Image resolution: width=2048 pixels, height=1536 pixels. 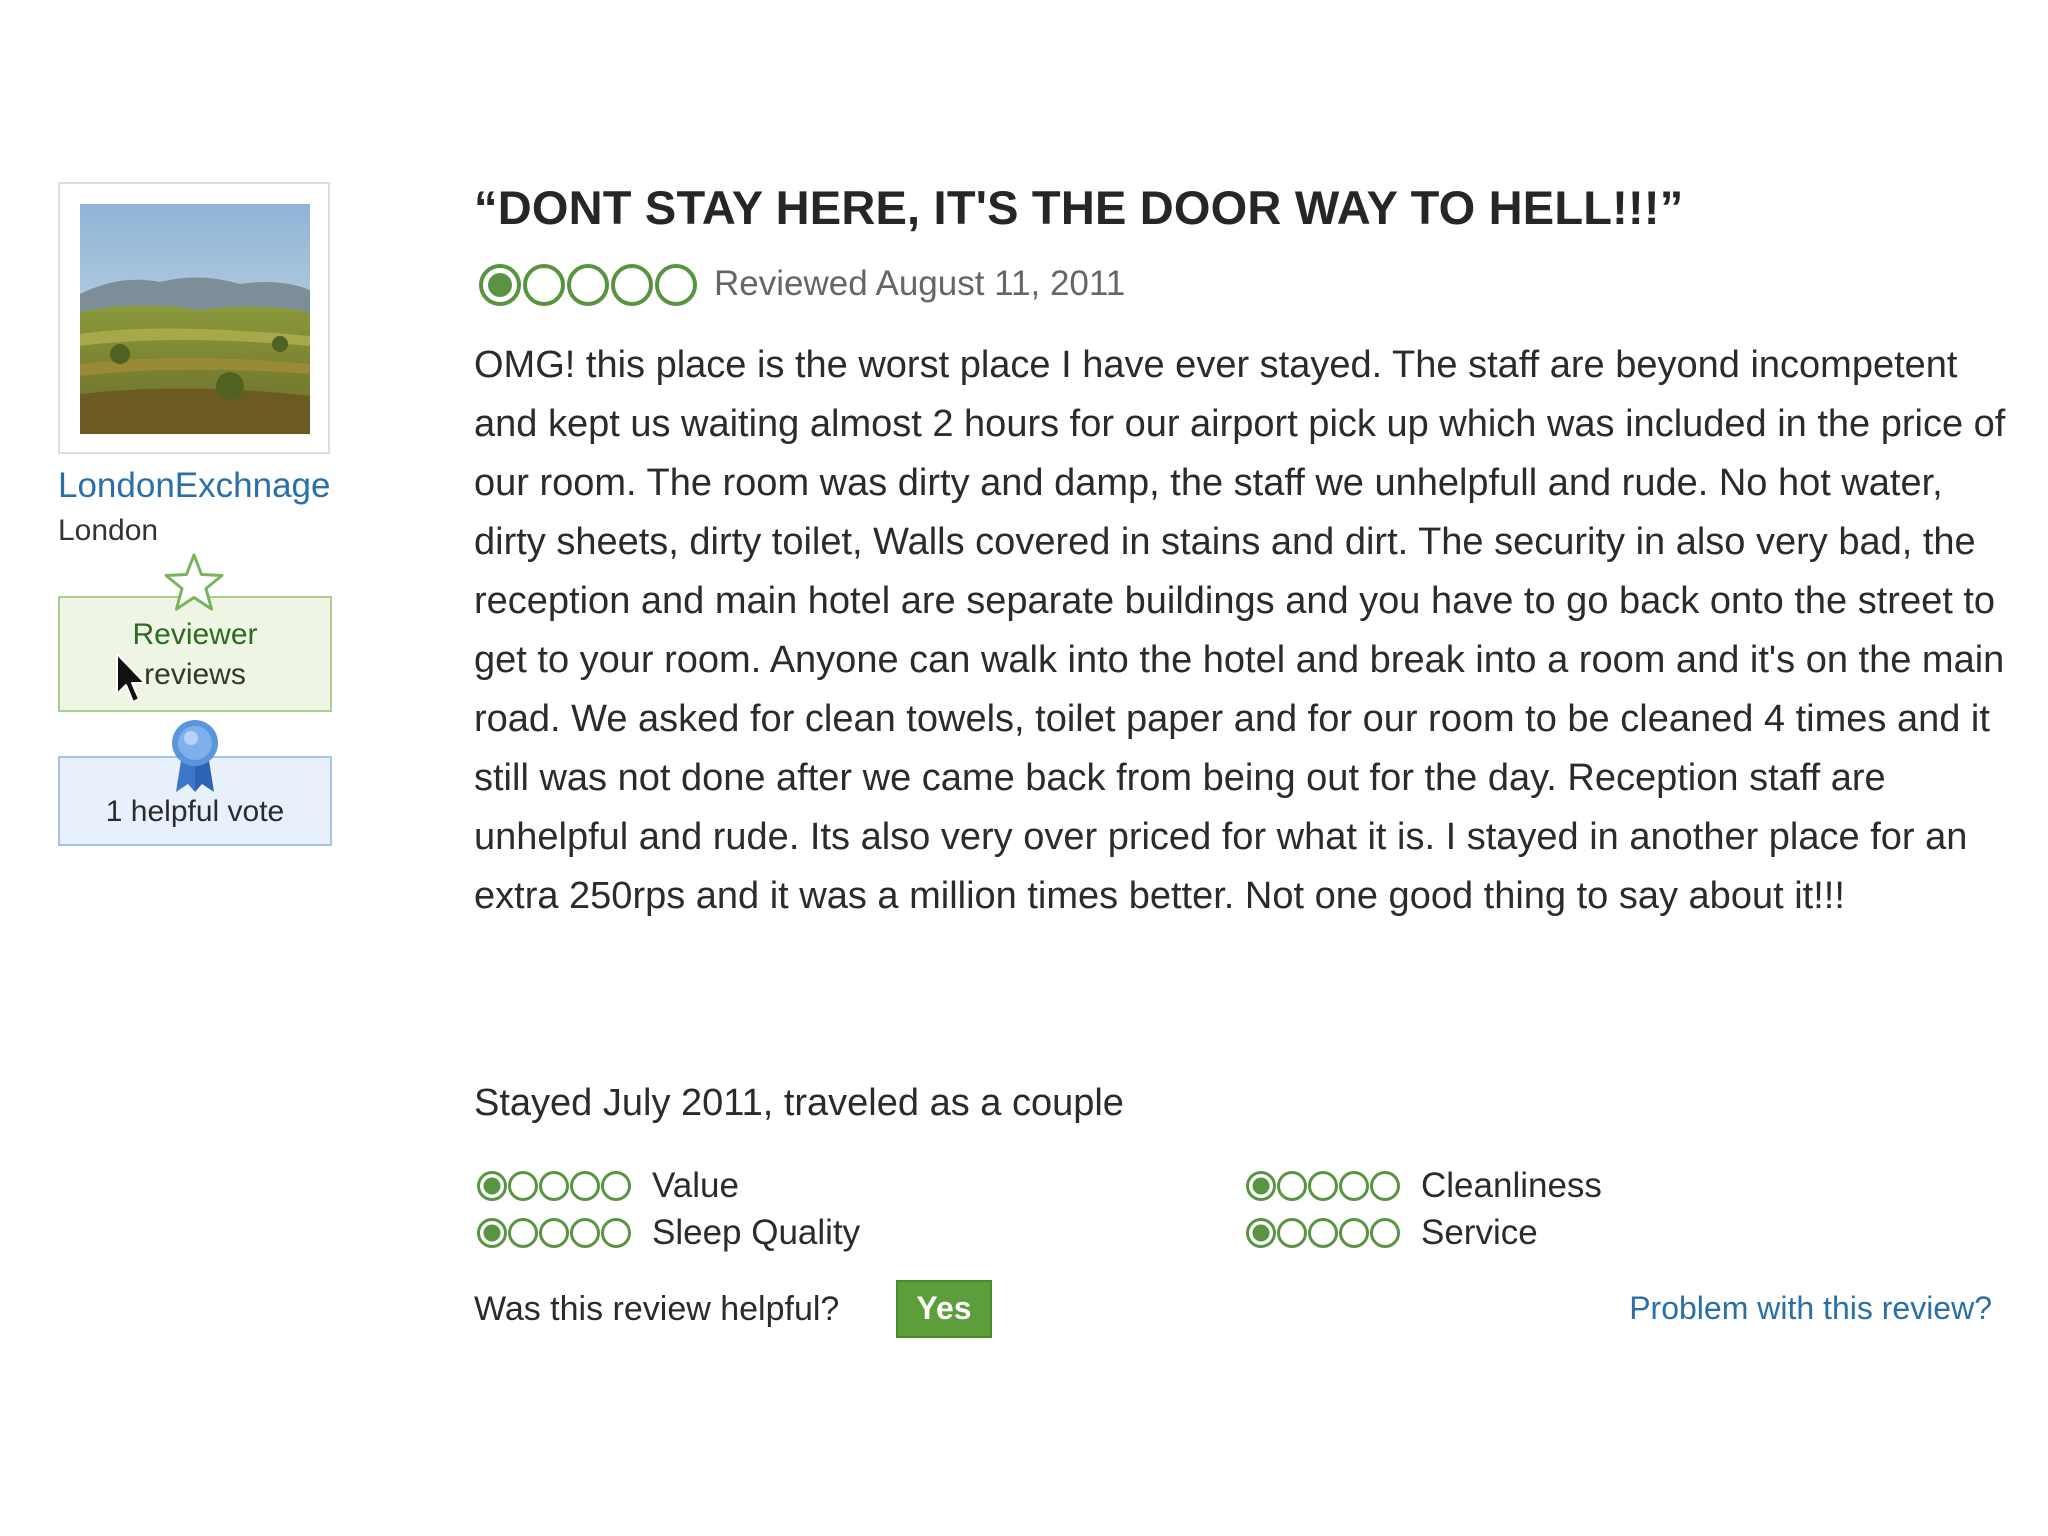 I want to click on rating-cleanliness: Cleanliness, so click(x=1423, y=1186).